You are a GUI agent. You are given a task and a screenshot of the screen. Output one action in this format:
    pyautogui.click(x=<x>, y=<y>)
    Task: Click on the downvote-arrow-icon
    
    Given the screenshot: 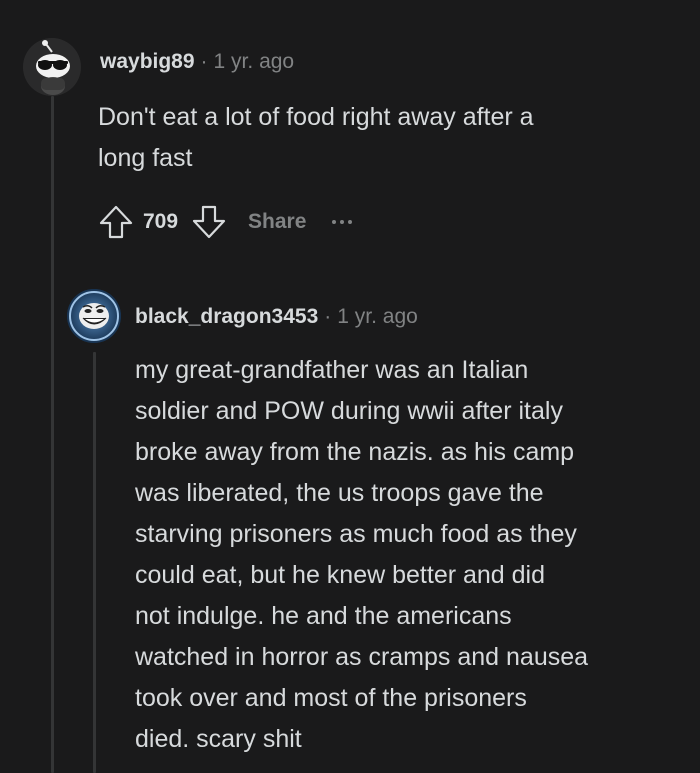 What is the action you would take?
    pyautogui.click(x=209, y=222)
    